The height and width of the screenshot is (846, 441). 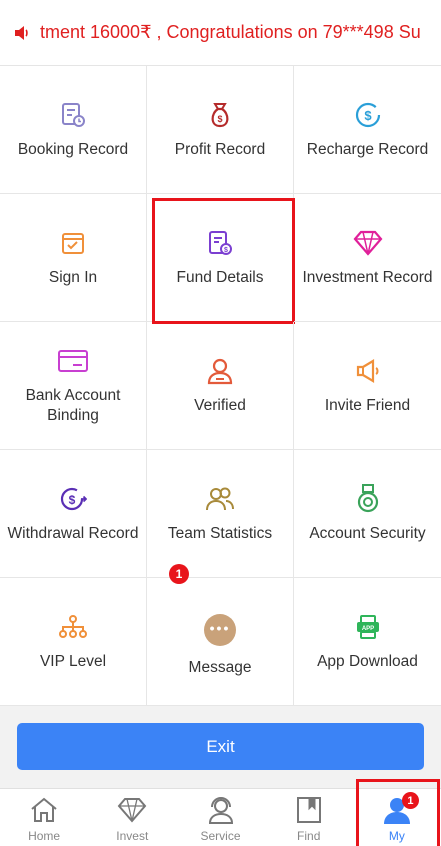 I want to click on tab-label: Service, so click(x=220, y=836).